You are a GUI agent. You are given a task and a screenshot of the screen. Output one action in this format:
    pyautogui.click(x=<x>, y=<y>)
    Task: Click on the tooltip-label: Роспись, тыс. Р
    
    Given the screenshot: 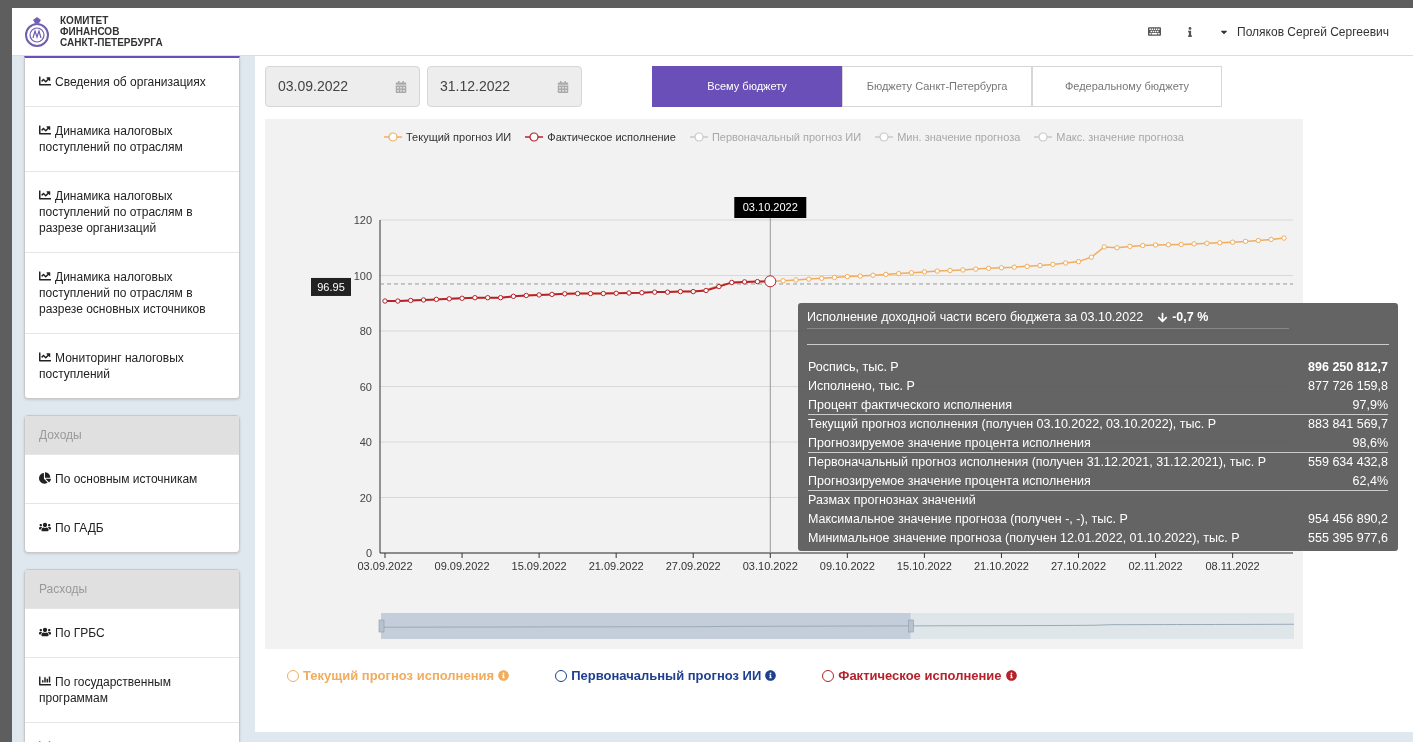 What is the action you would take?
    pyautogui.click(x=853, y=367)
    